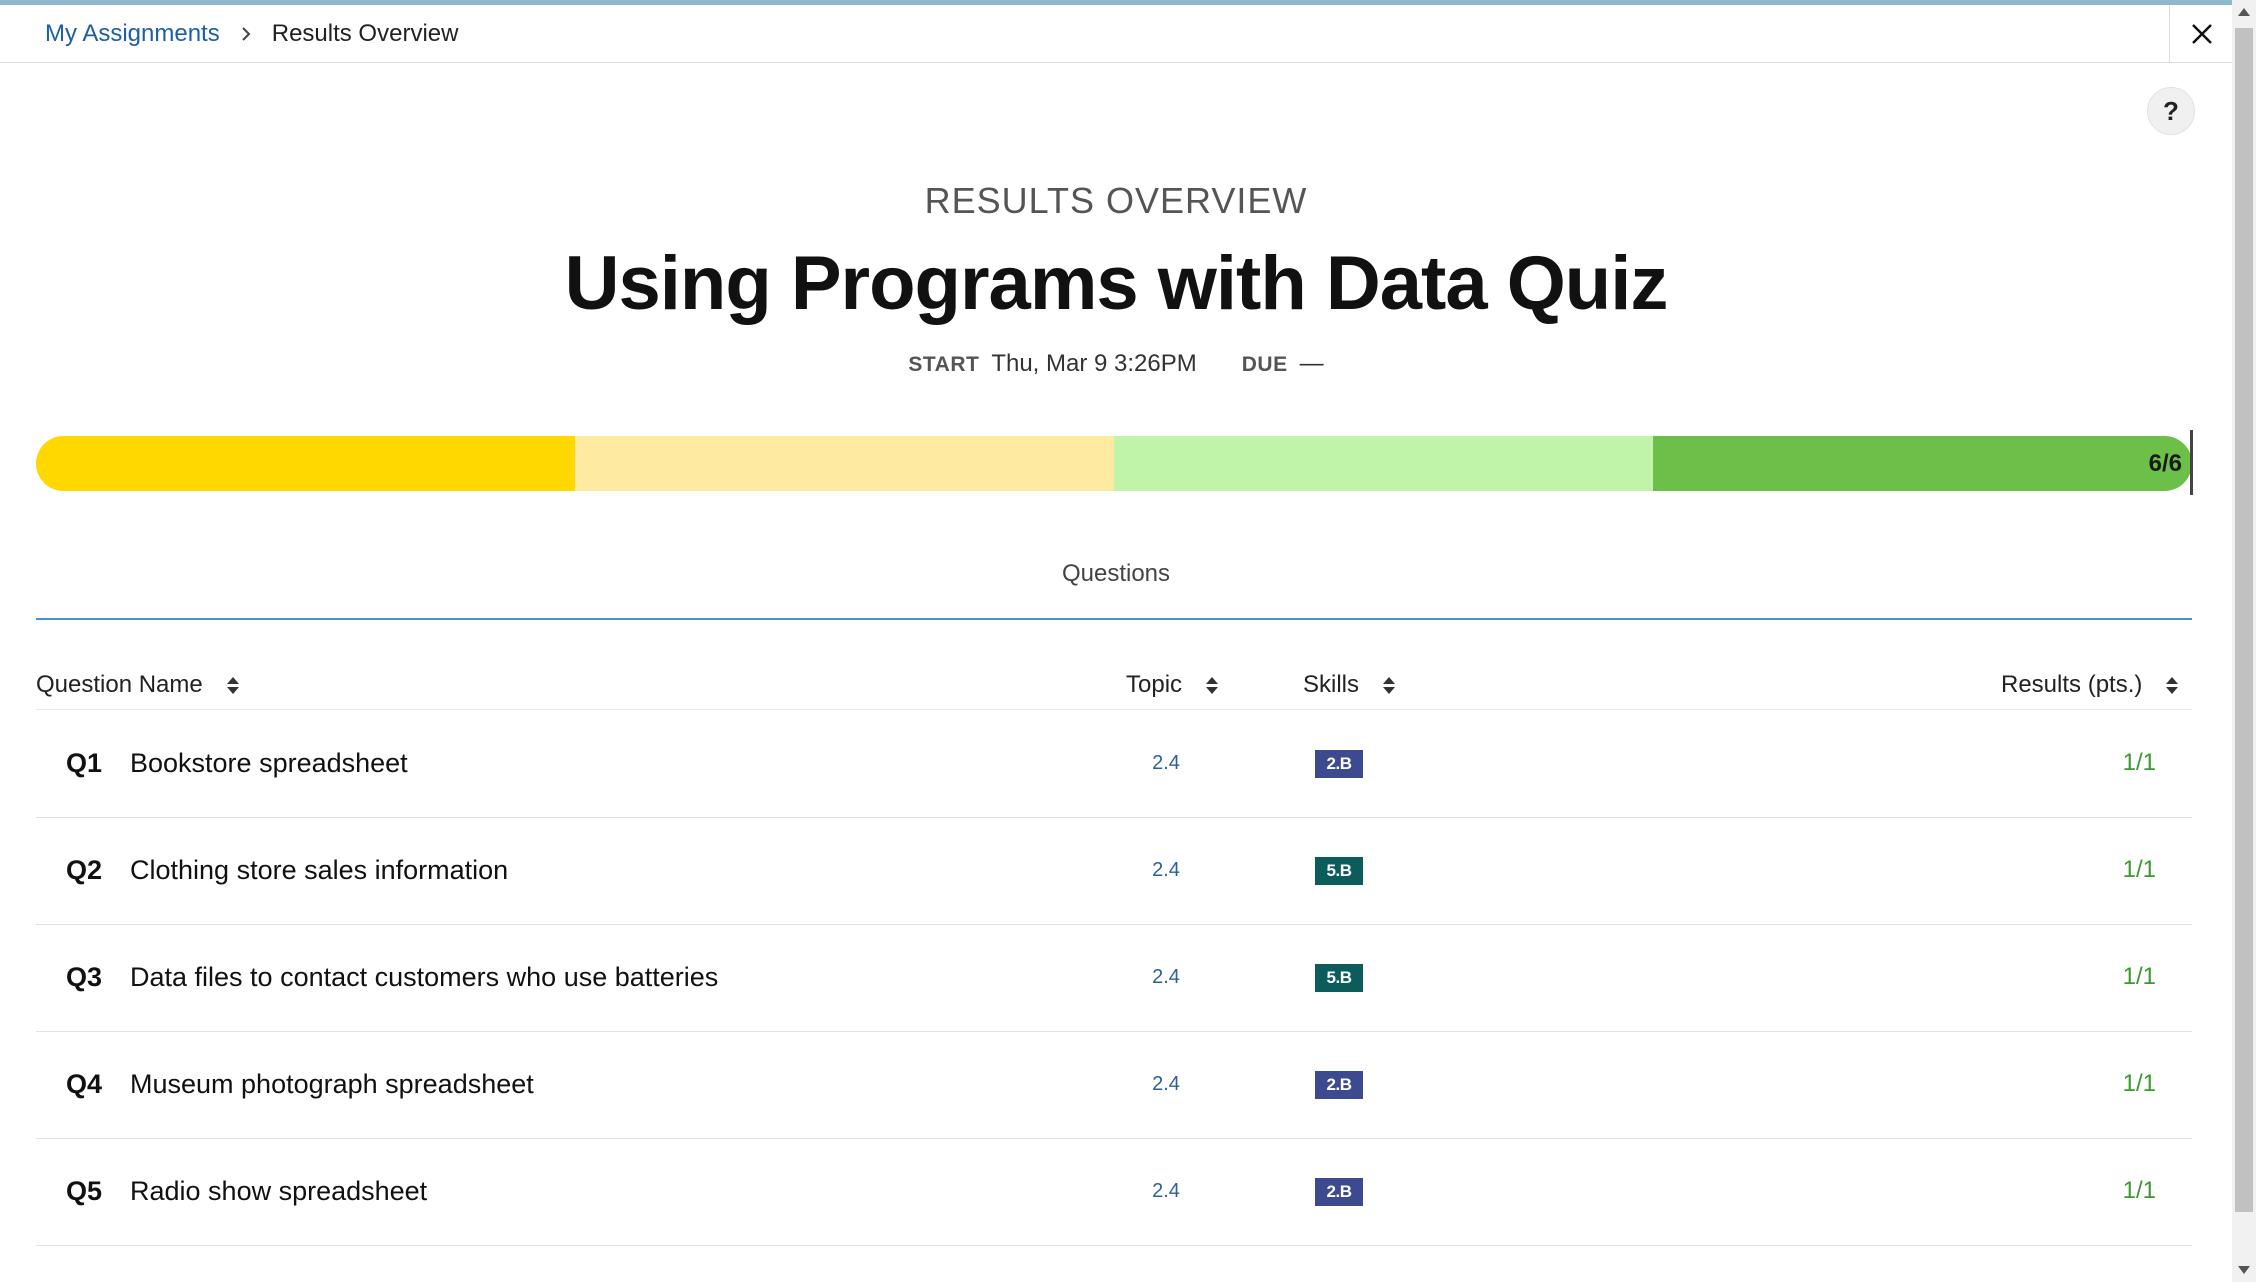 This screenshot has width=2256, height=1282. Describe the element at coordinates (84, 1190) in the screenshot. I see `question-number: Q5` at that location.